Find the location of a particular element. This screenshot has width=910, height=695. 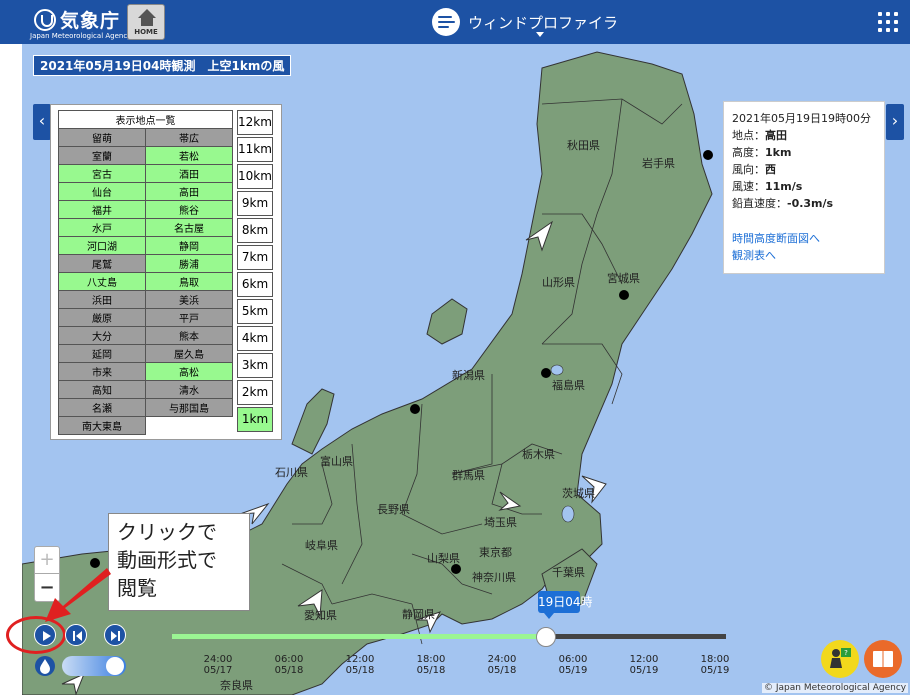

empty-cell is located at coordinates (189, 425).